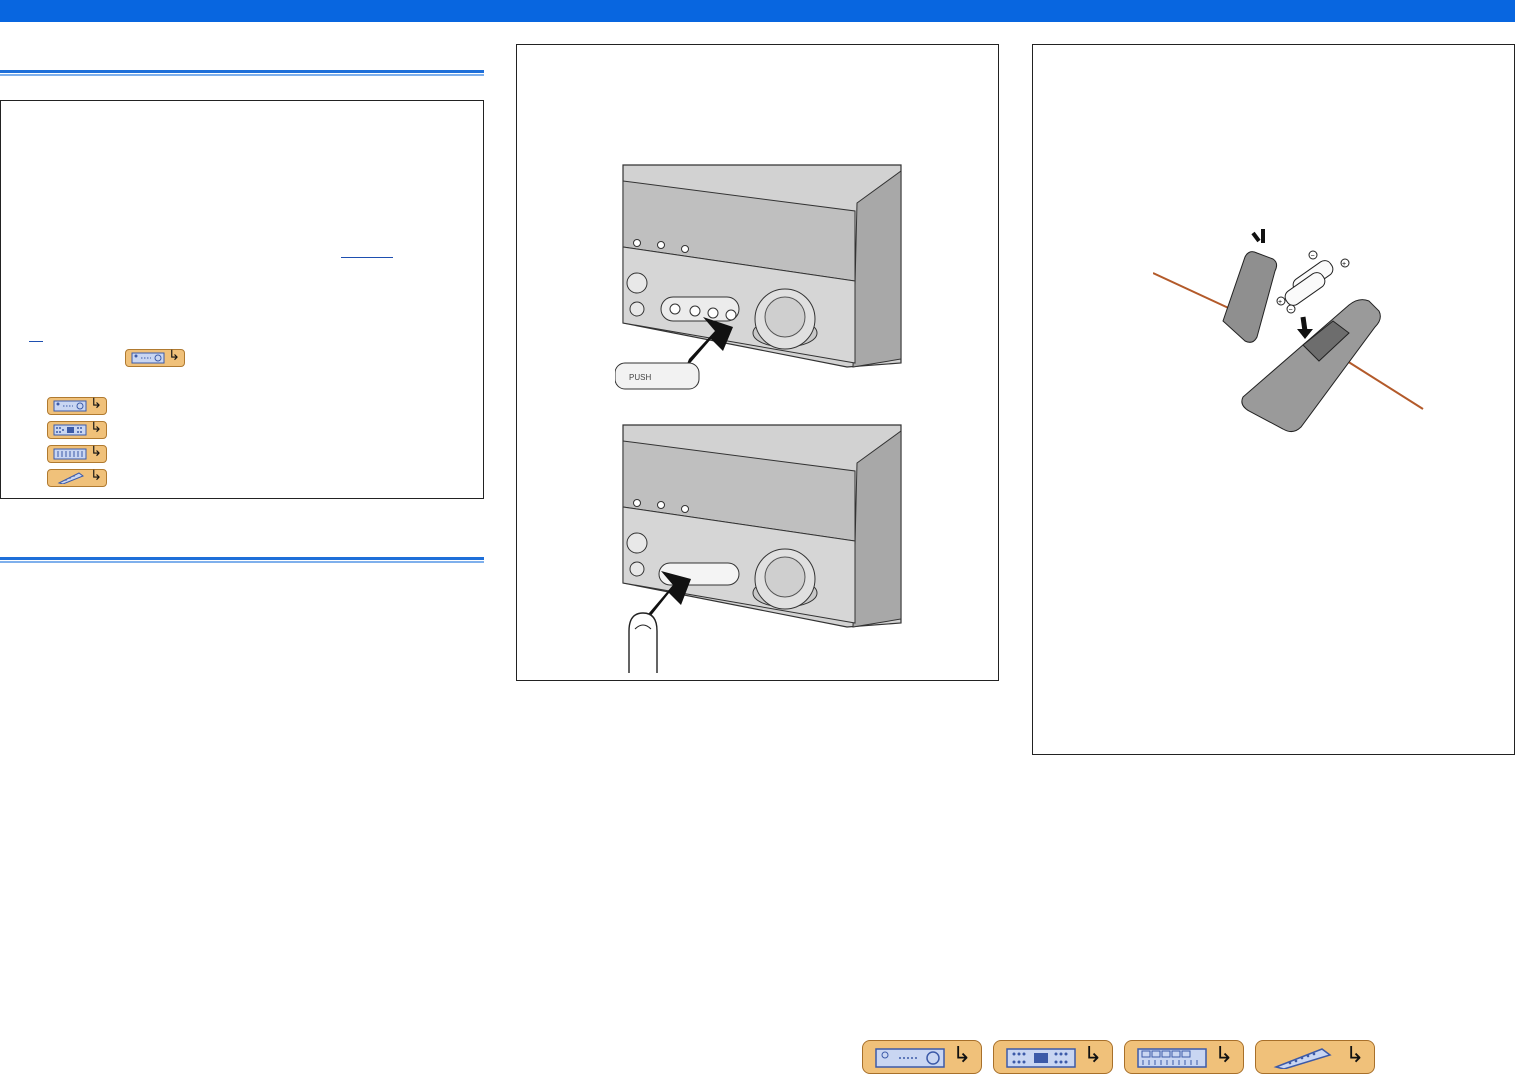 This screenshot has height=1076, width=1515. What do you see at coordinates (1258, 236) in the screenshot?
I see `slide-arrows` at bounding box center [1258, 236].